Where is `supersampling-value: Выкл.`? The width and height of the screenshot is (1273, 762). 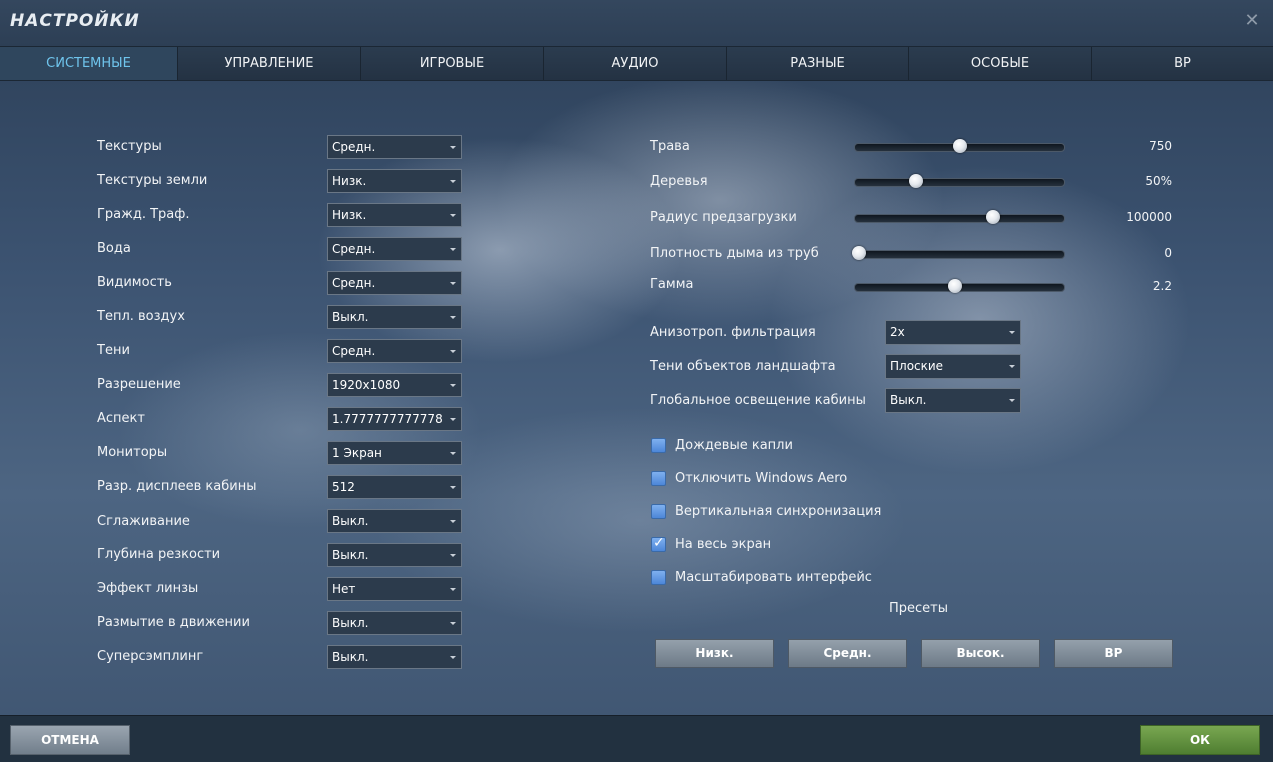
supersampling-value: Выкл. is located at coordinates (350, 657).